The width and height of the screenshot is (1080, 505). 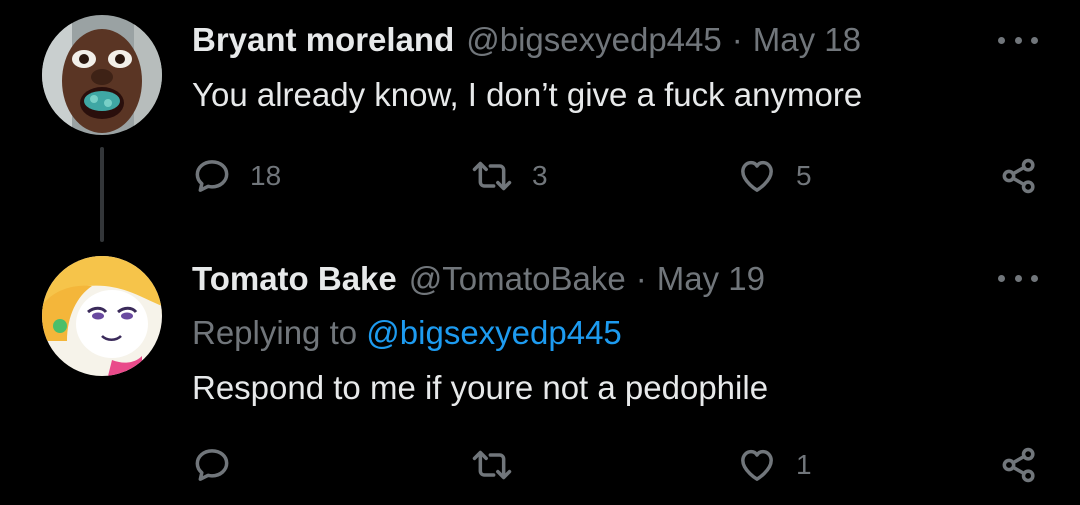 I want to click on tweet-header: Bryant moreland @bigsexyedp445 · May 18, so click(x=526, y=40).